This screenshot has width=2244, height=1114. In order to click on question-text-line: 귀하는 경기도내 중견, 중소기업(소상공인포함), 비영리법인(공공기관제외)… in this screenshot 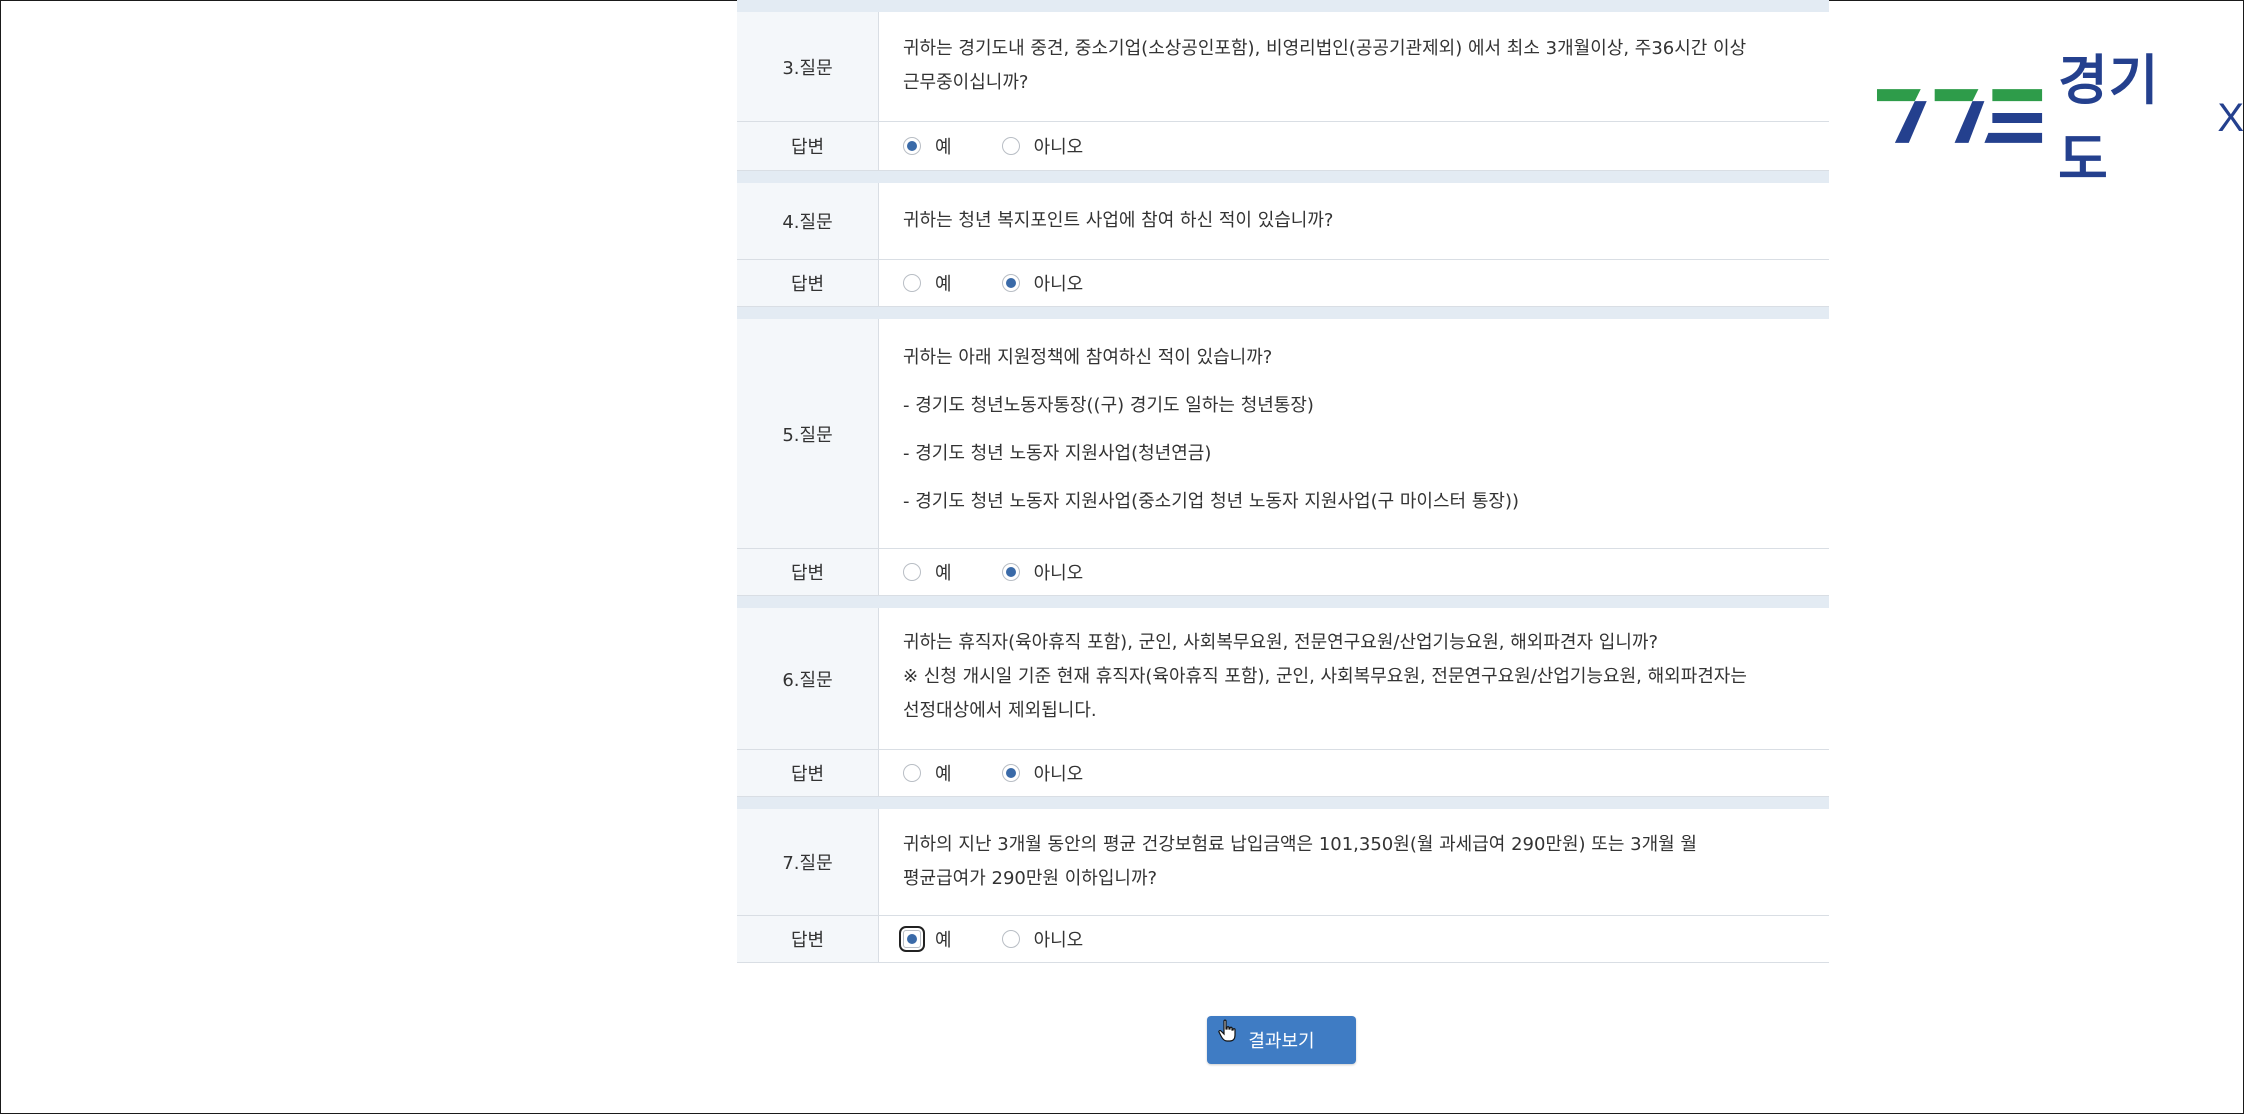, I will do `click(1325, 48)`.